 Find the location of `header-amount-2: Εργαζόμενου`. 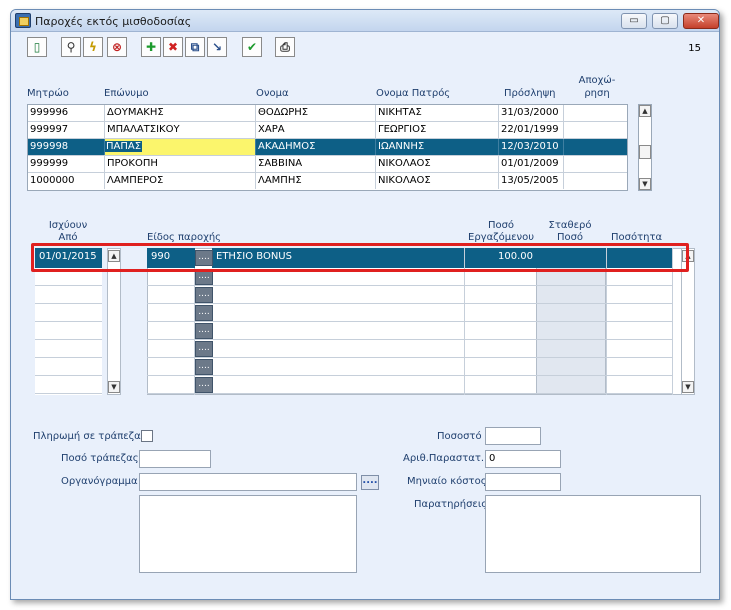

header-amount-2: Εργαζόμενου is located at coordinates (501, 237).